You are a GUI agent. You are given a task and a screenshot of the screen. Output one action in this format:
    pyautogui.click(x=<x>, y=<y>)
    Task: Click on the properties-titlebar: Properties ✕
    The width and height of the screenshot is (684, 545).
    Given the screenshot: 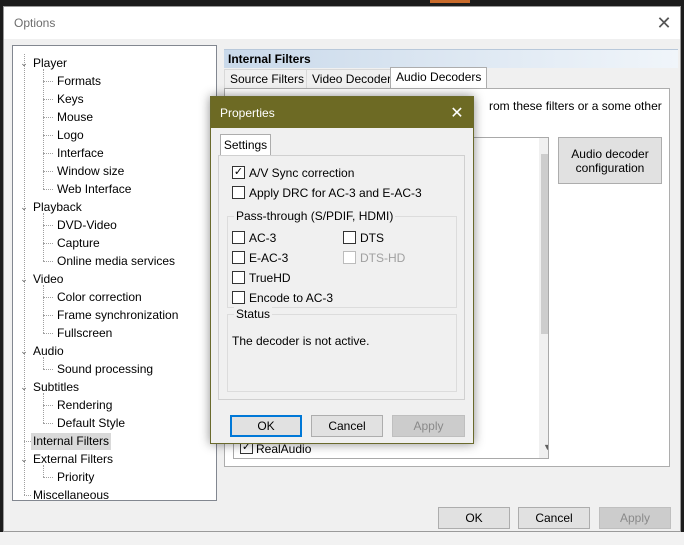 What is the action you would take?
    pyautogui.click(x=342, y=112)
    